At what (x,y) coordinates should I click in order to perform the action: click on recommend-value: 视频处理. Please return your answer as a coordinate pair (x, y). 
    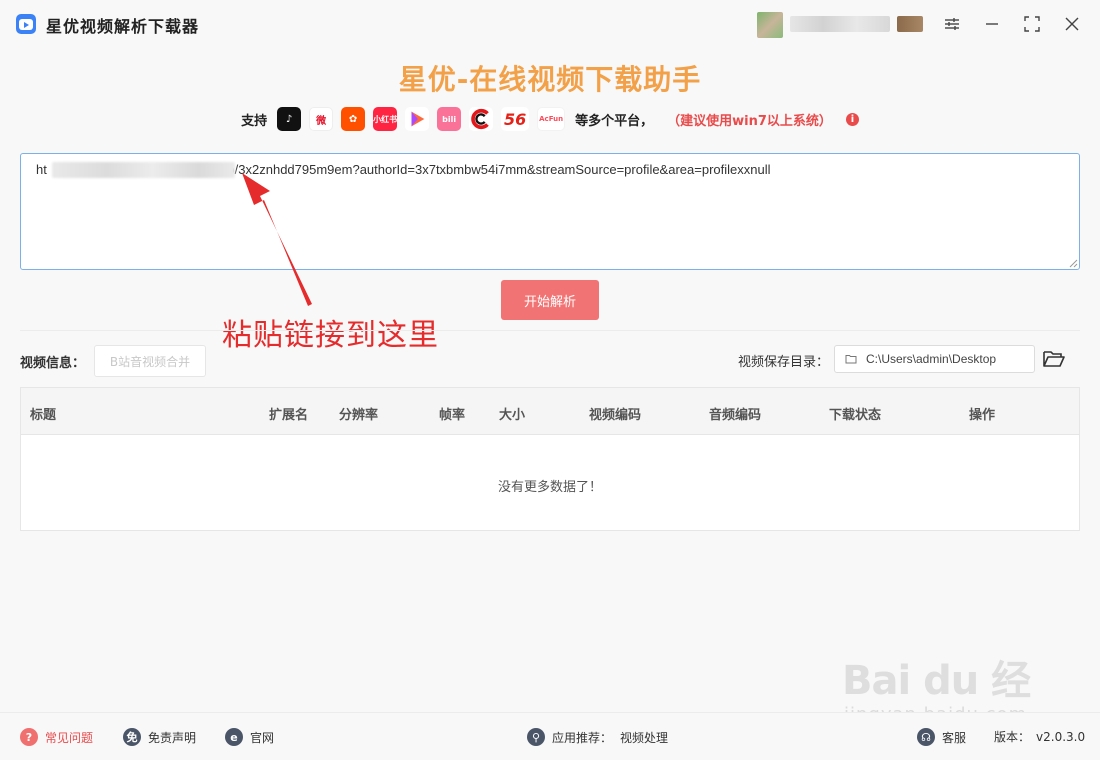
    Looking at the image, I should click on (644, 737).